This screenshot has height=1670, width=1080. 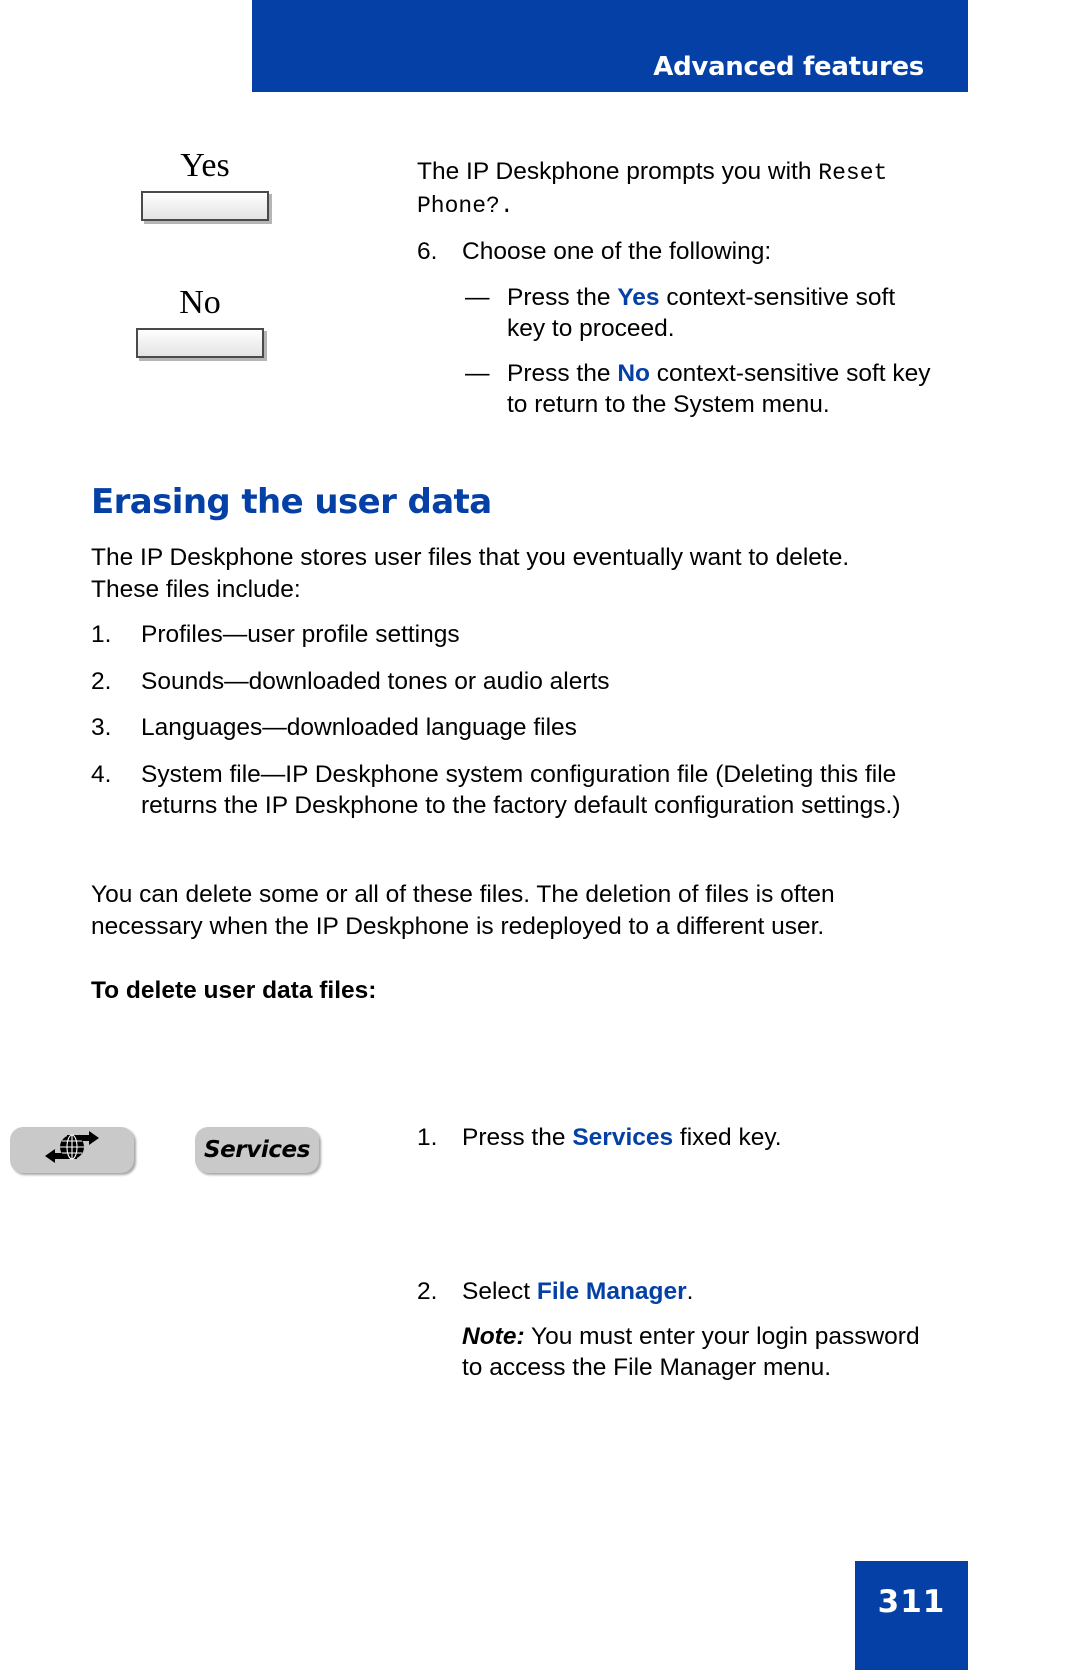 I want to click on list-item-number: 4., so click(x=101, y=774).